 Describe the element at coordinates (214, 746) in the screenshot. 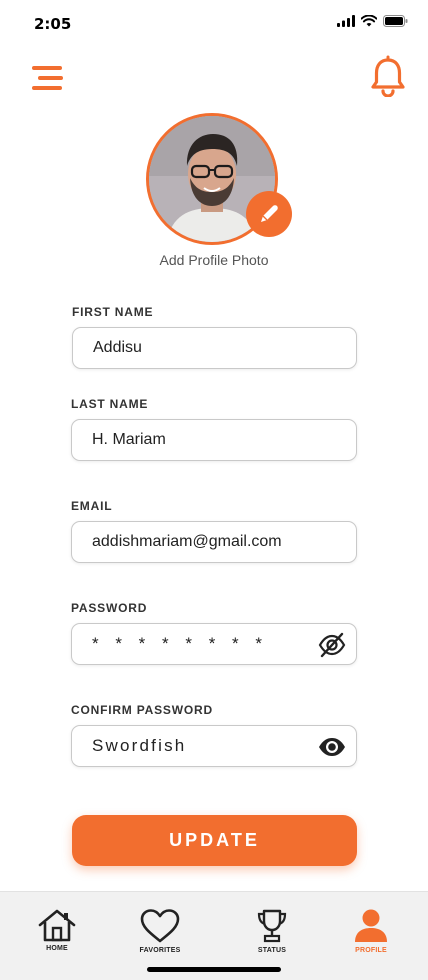

I see `confirm-password-field: Swordfish` at that location.